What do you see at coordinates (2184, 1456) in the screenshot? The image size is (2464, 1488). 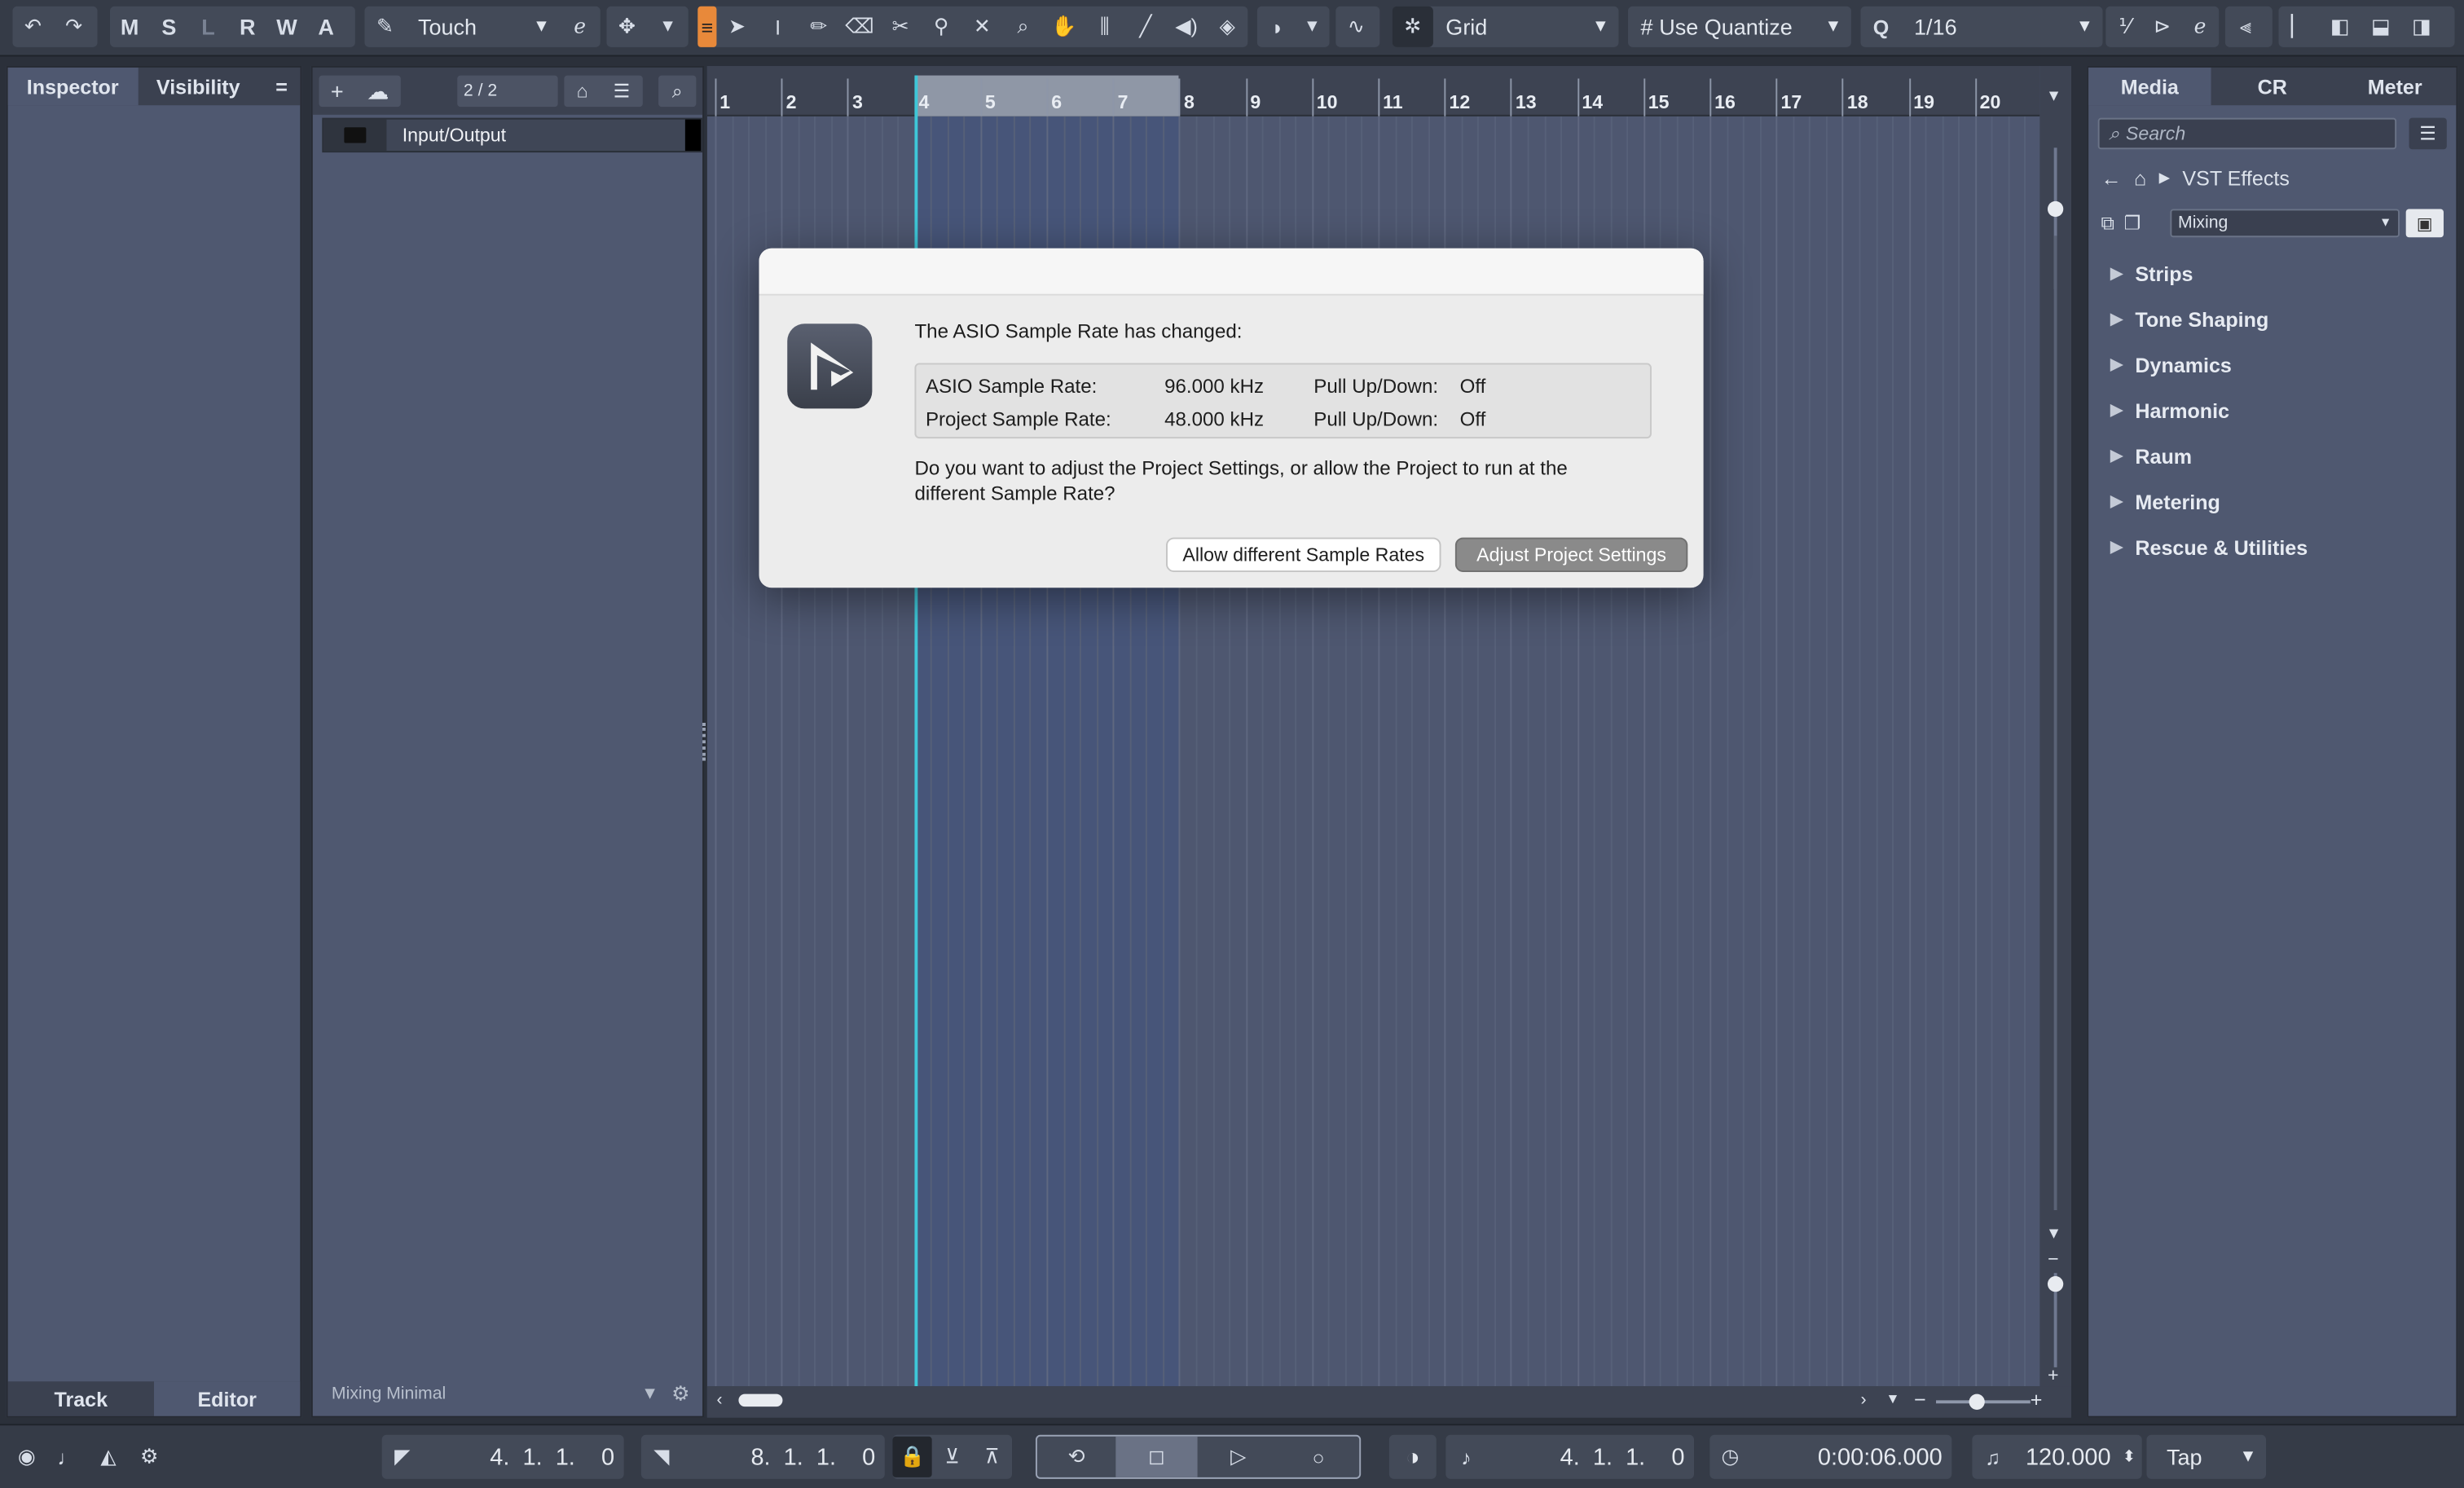 I see `tap-button: Tap` at bounding box center [2184, 1456].